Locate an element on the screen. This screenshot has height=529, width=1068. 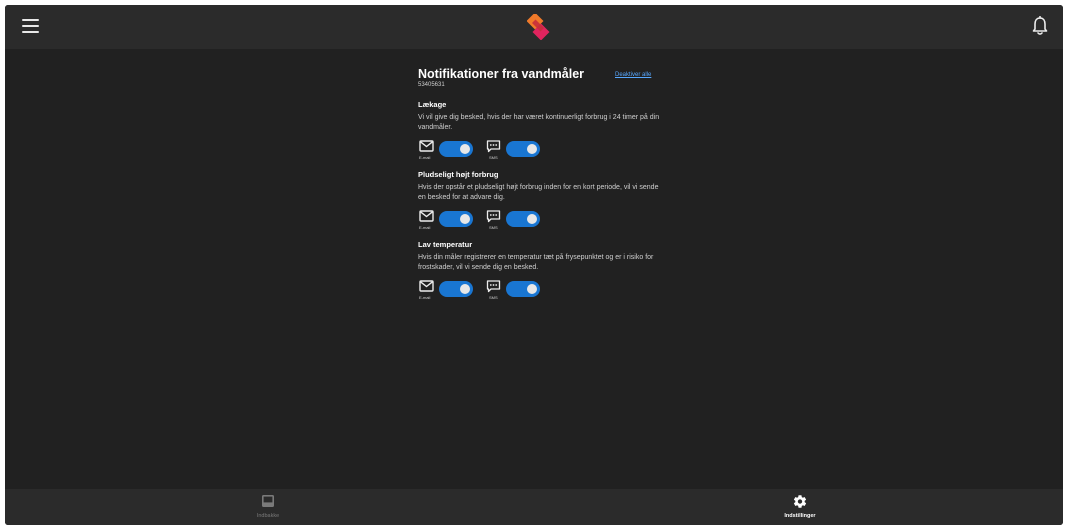
inbox-icon is located at coordinates (268, 503).